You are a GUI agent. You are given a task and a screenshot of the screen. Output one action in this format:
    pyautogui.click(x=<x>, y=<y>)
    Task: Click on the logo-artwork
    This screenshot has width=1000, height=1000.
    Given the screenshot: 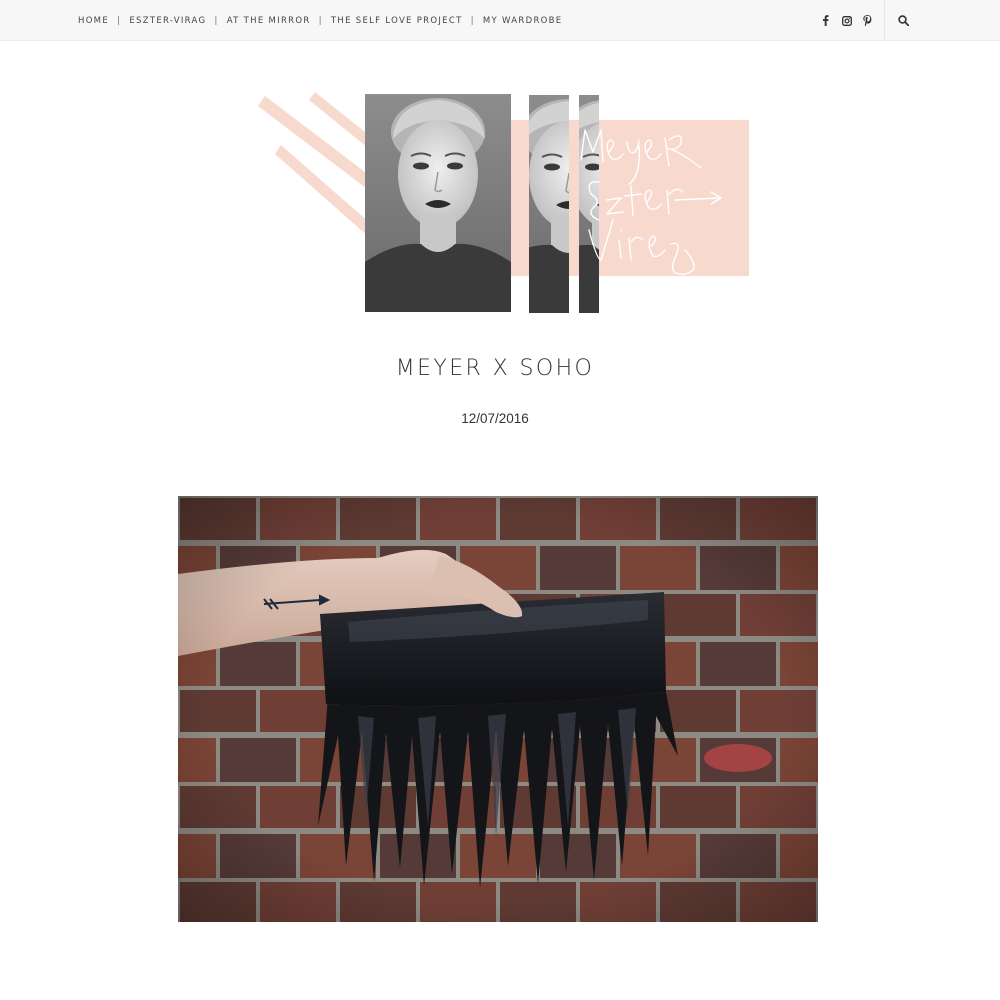 What is the action you would take?
    pyautogui.click(x=503, y=202)
    